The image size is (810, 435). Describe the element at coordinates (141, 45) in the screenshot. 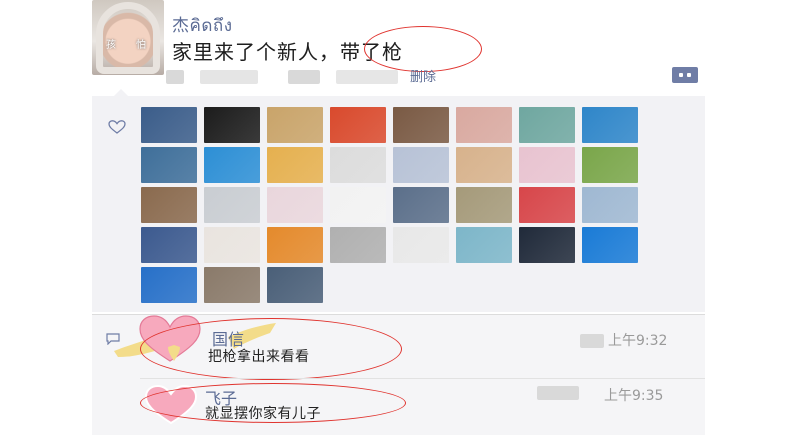

I see `avatar-tag-right: 怕` at that location.